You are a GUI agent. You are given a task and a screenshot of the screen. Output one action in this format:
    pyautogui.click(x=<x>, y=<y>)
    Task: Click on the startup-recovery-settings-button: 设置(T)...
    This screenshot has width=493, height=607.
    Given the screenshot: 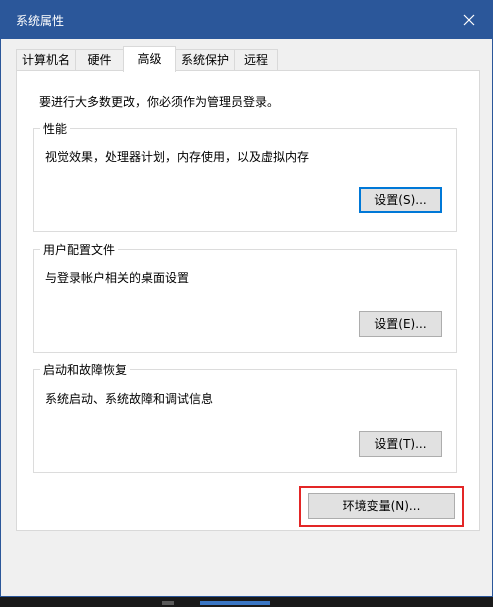 What is the action you would take?
    pyautogui.click(x=400, y=444)
    